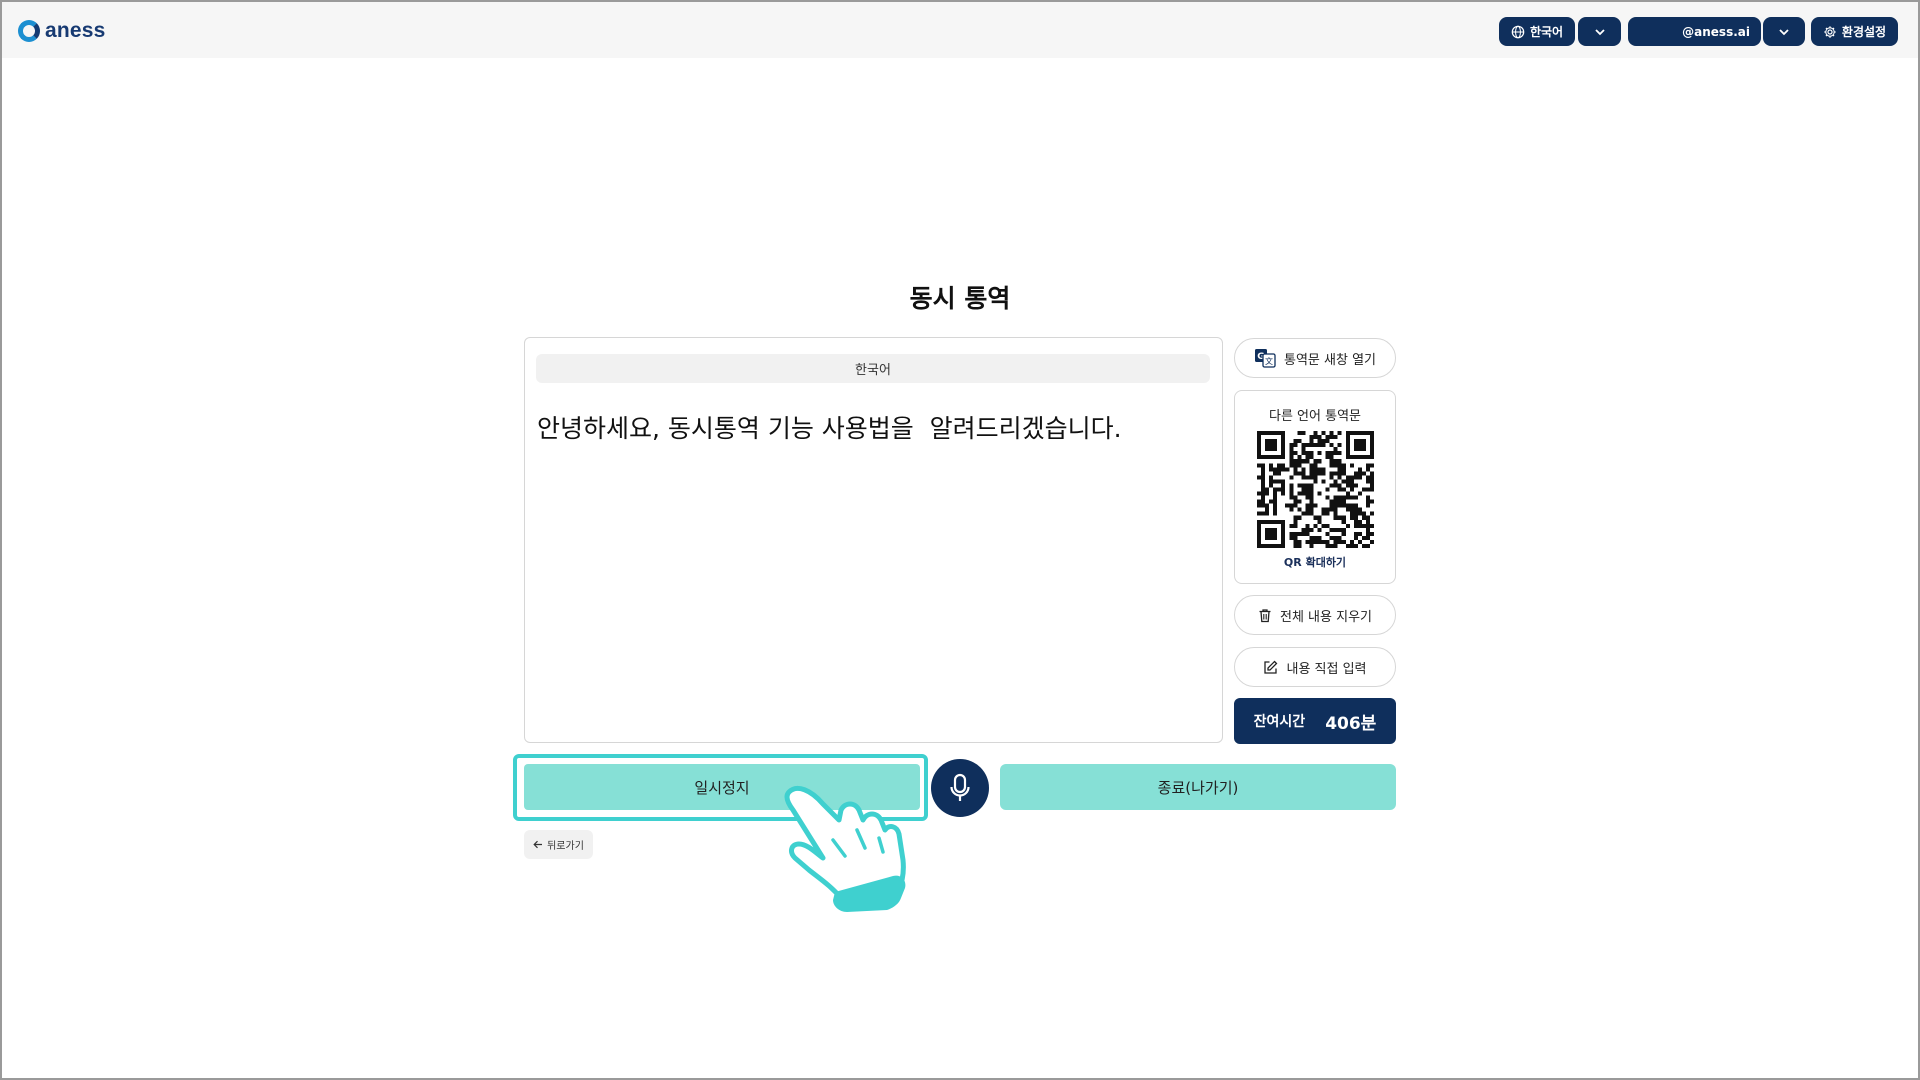  I want to click on settings-button: 환경설정, so click(1854, 31).